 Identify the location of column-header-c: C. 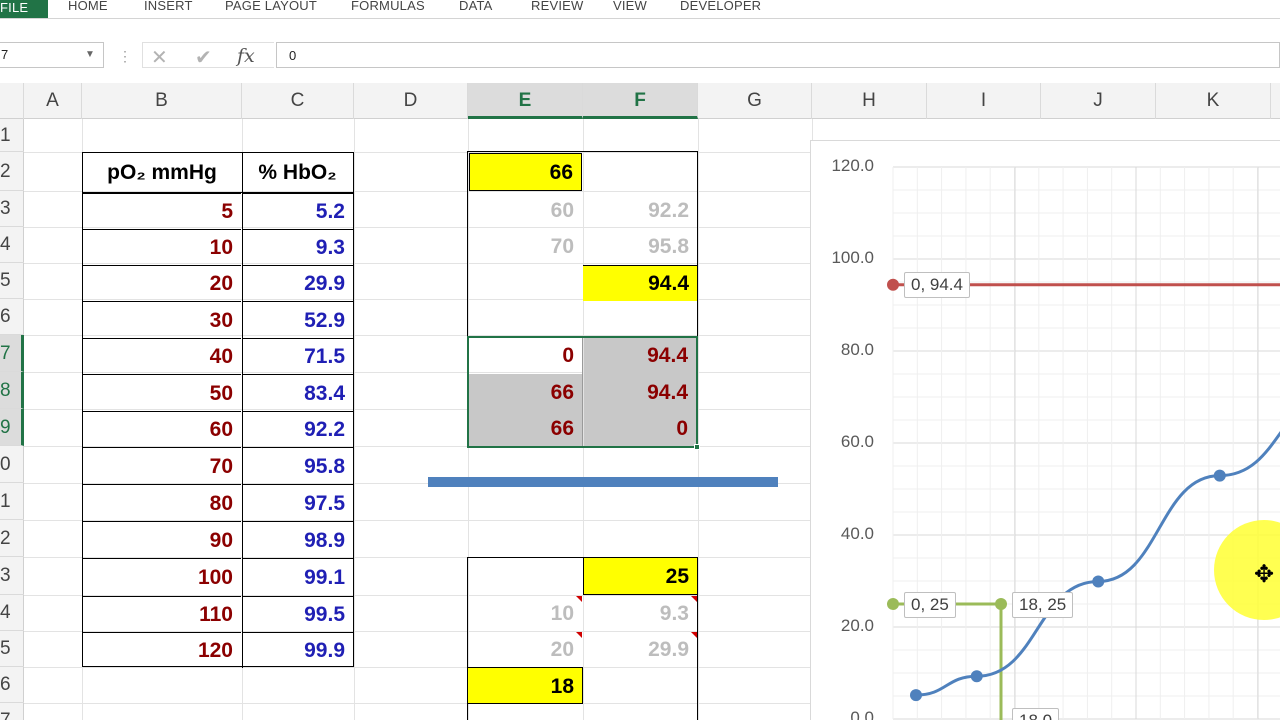
(298, 101).